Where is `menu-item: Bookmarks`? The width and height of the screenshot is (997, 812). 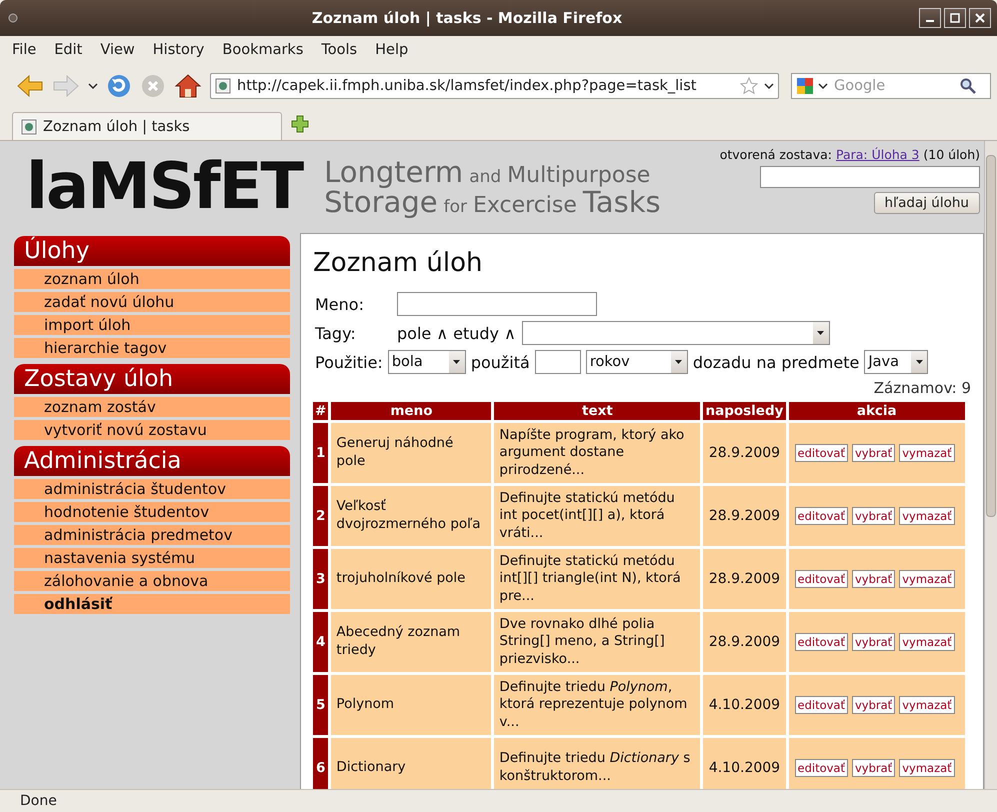 menu-item: Bookmarks is located at coordinates (263, 50).